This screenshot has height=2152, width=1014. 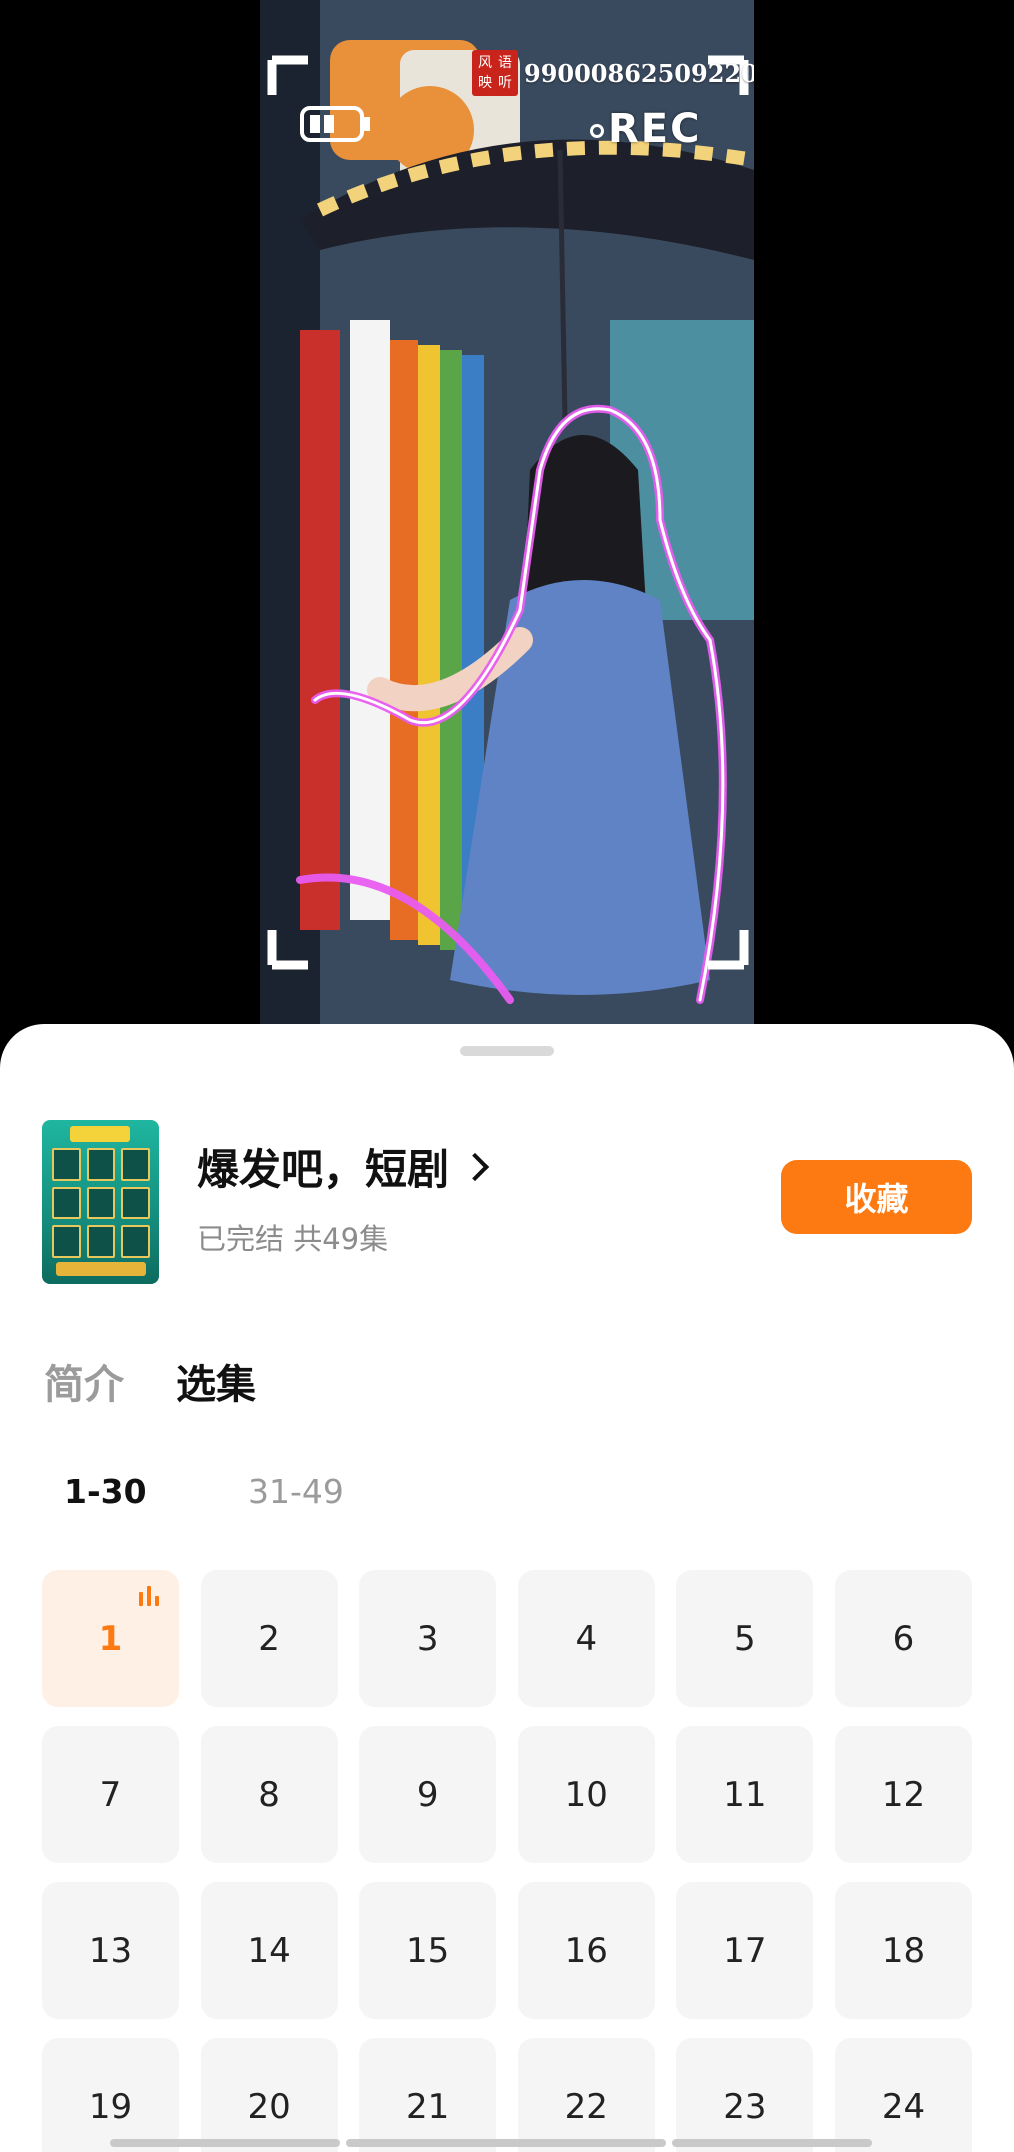 I want to click on drama-status: 已完结 共49集, so click(x=293, y=1239).